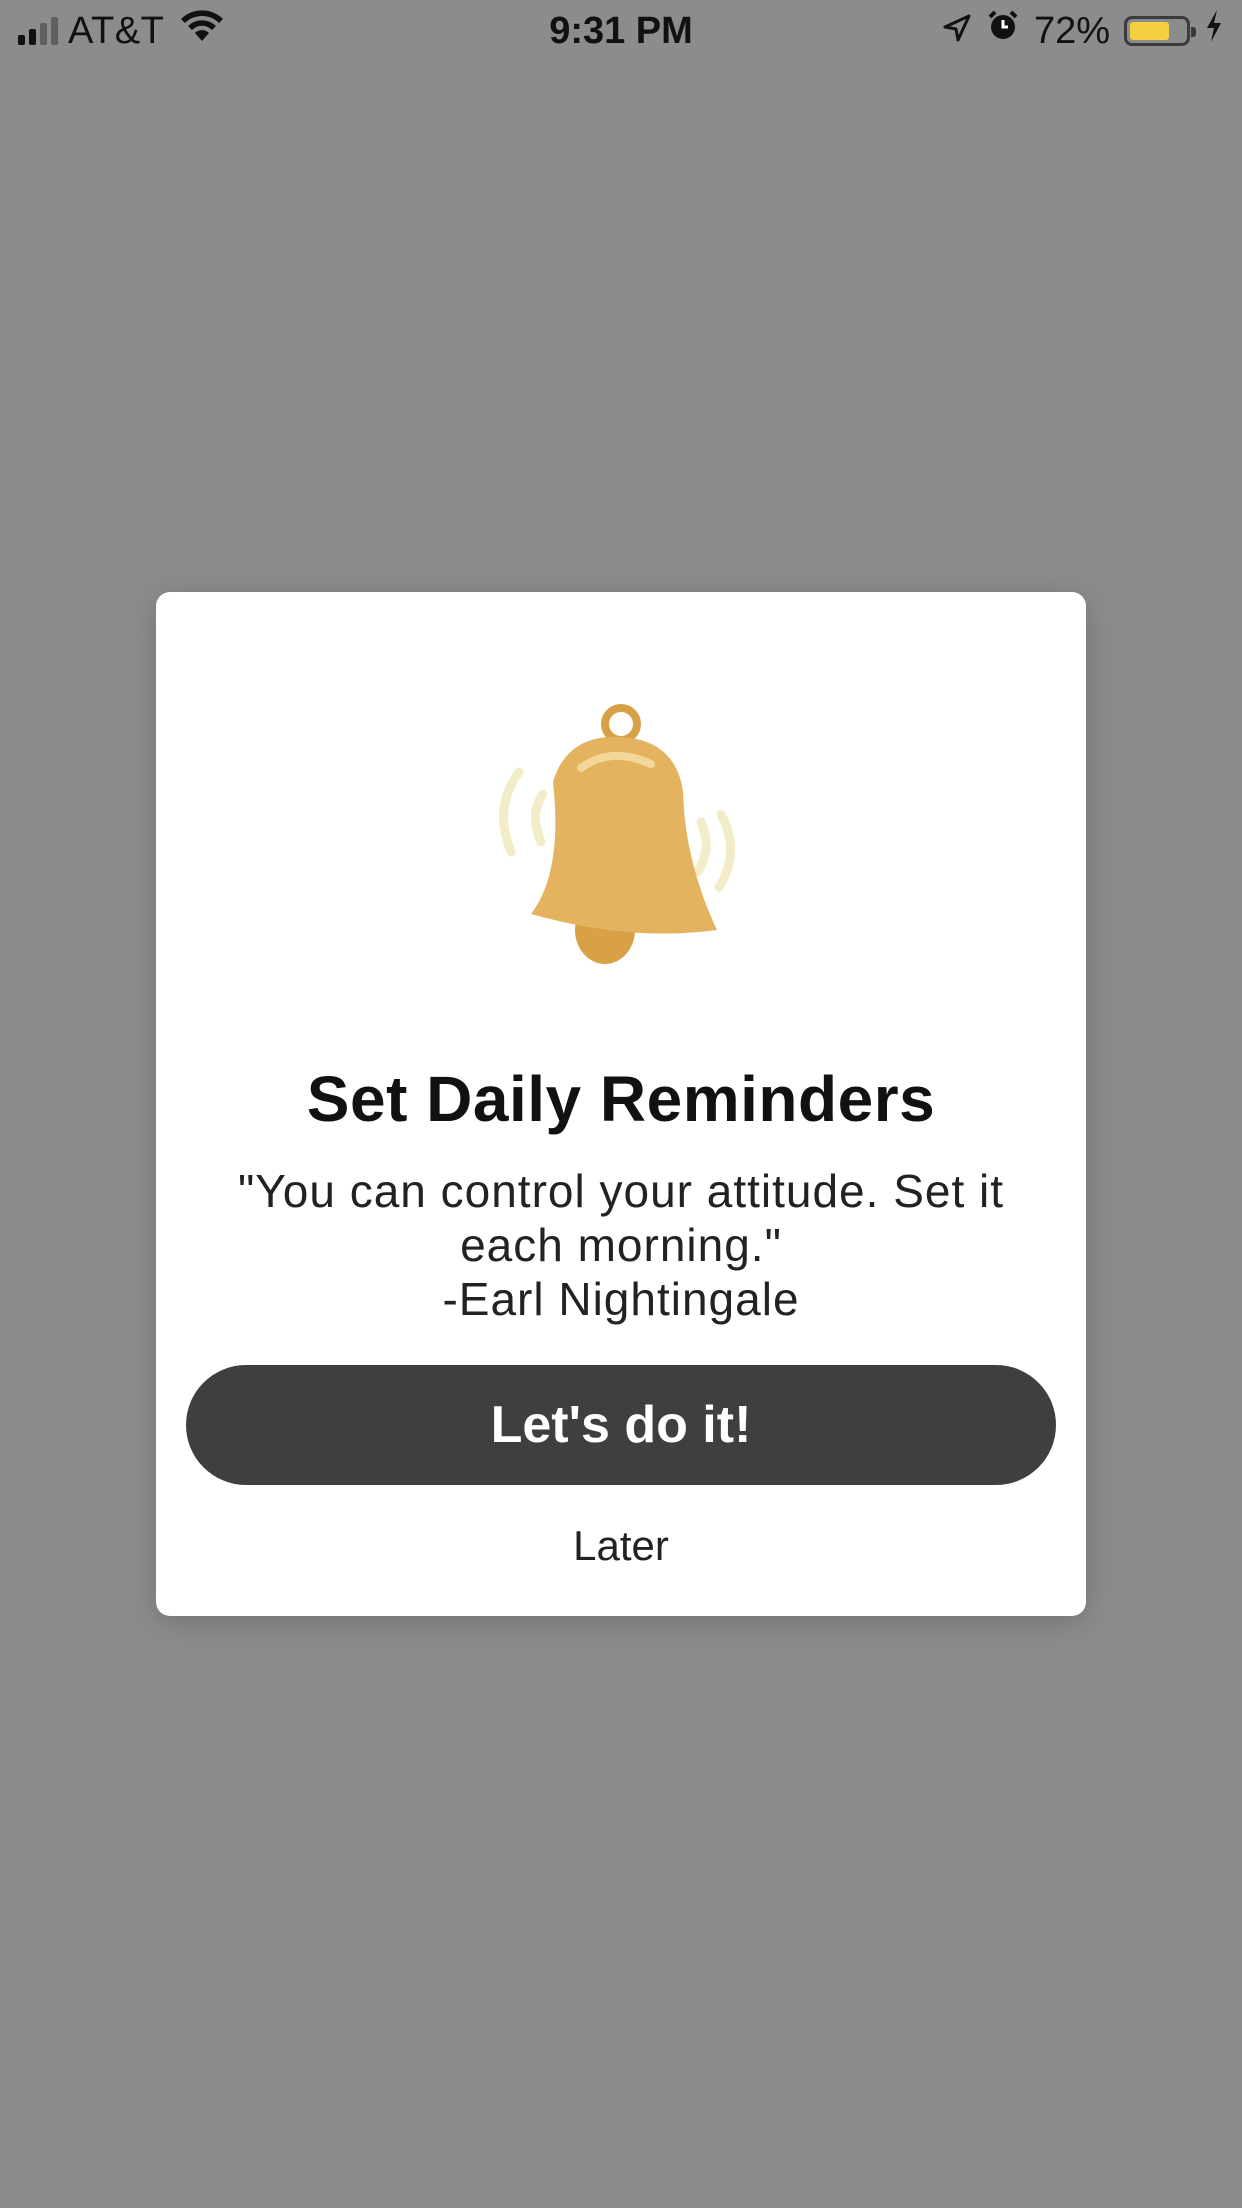  I want to click on quote-author: -Earl Nightingale, so click(621, 1299).